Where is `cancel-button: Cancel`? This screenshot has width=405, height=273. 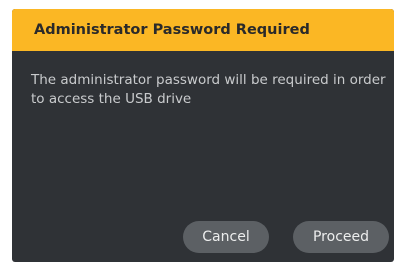 cancel-button: Cancel is located at coordinates (226, 237).